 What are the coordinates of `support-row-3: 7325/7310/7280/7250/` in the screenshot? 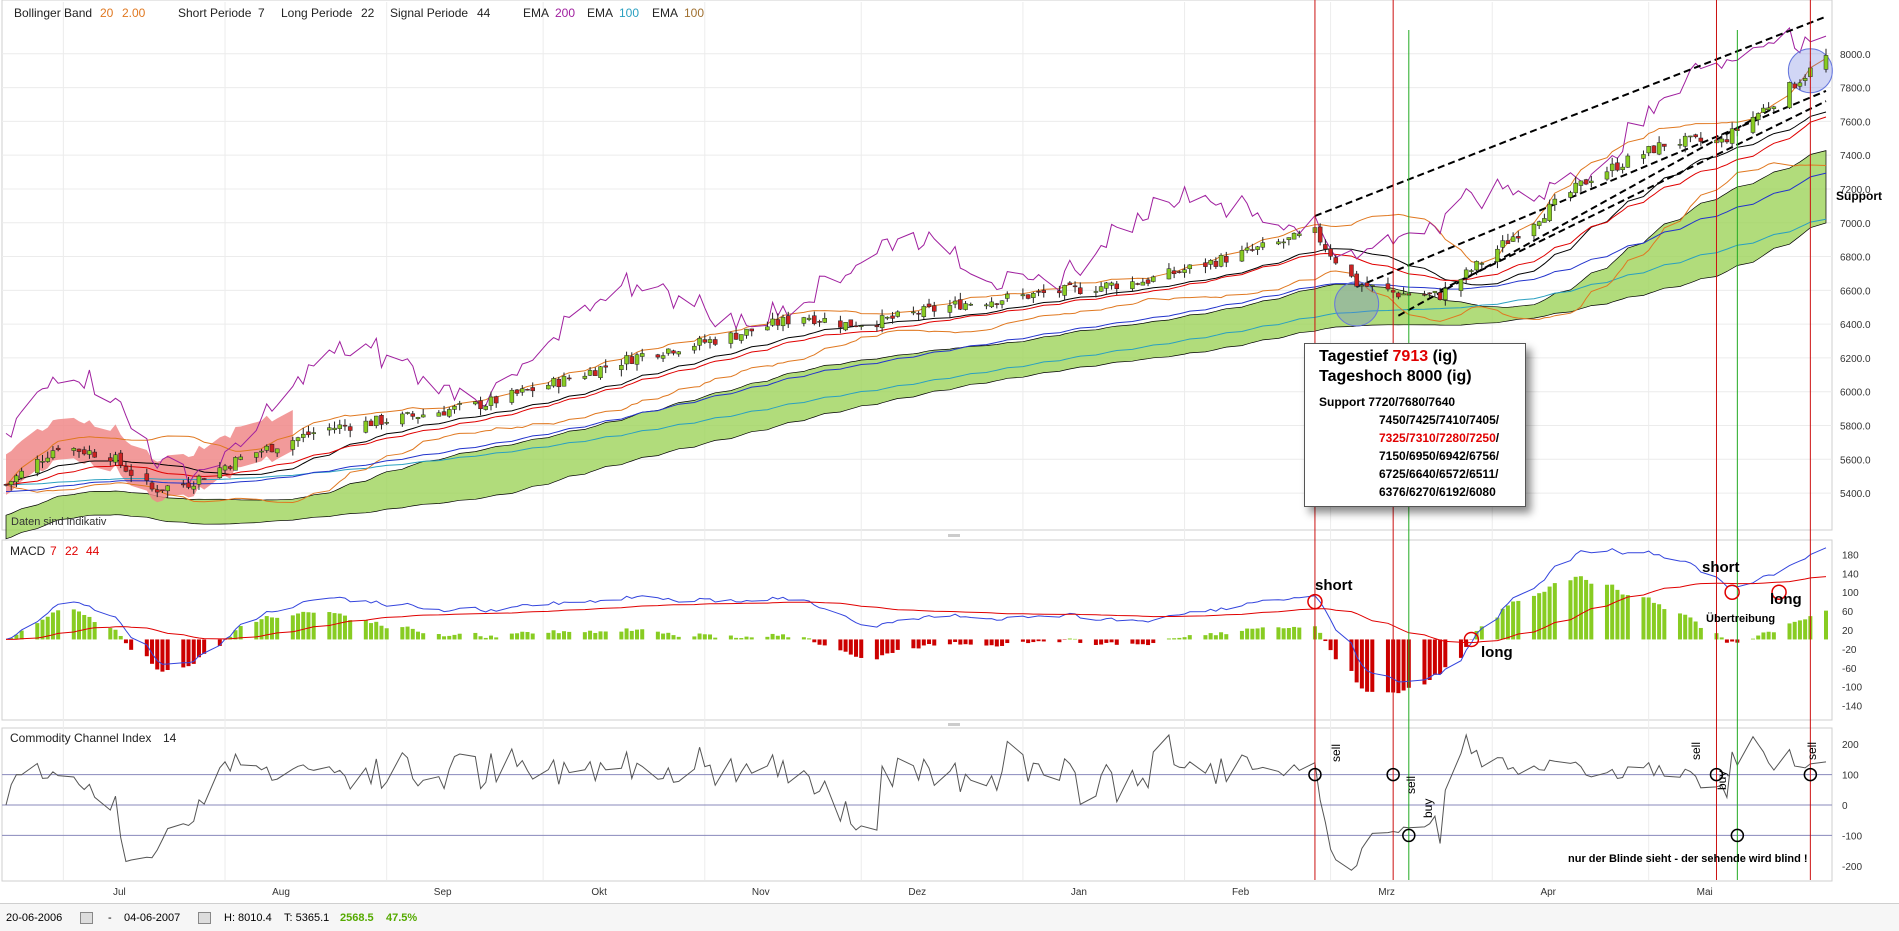 It's located at (1452, 438).